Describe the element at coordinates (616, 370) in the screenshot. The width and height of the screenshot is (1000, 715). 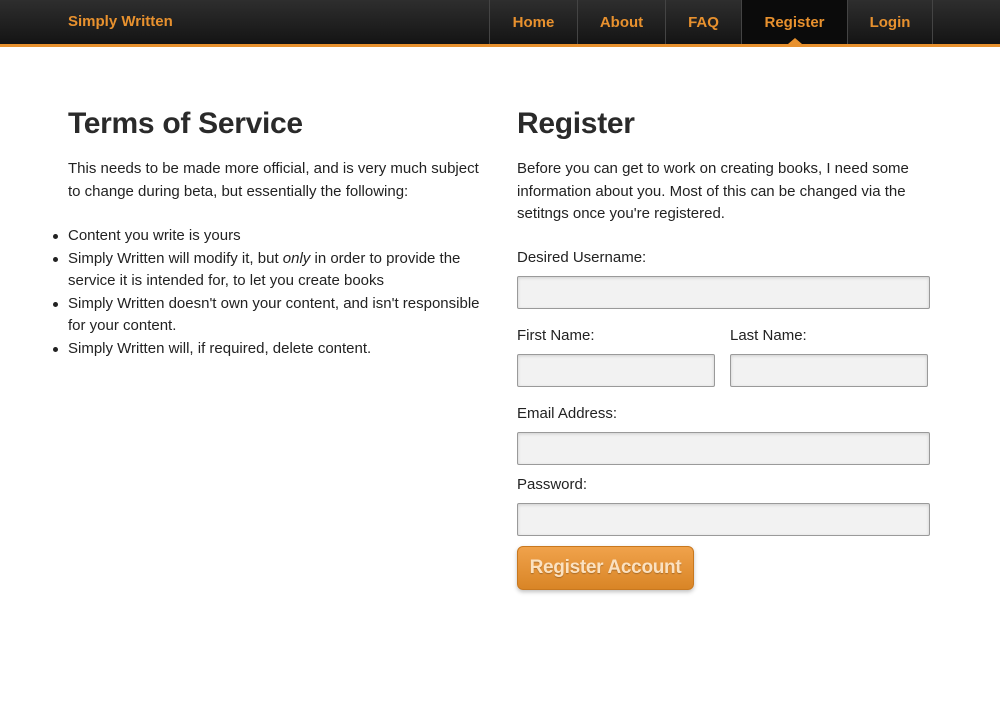
I see `first-name-field` at that location.